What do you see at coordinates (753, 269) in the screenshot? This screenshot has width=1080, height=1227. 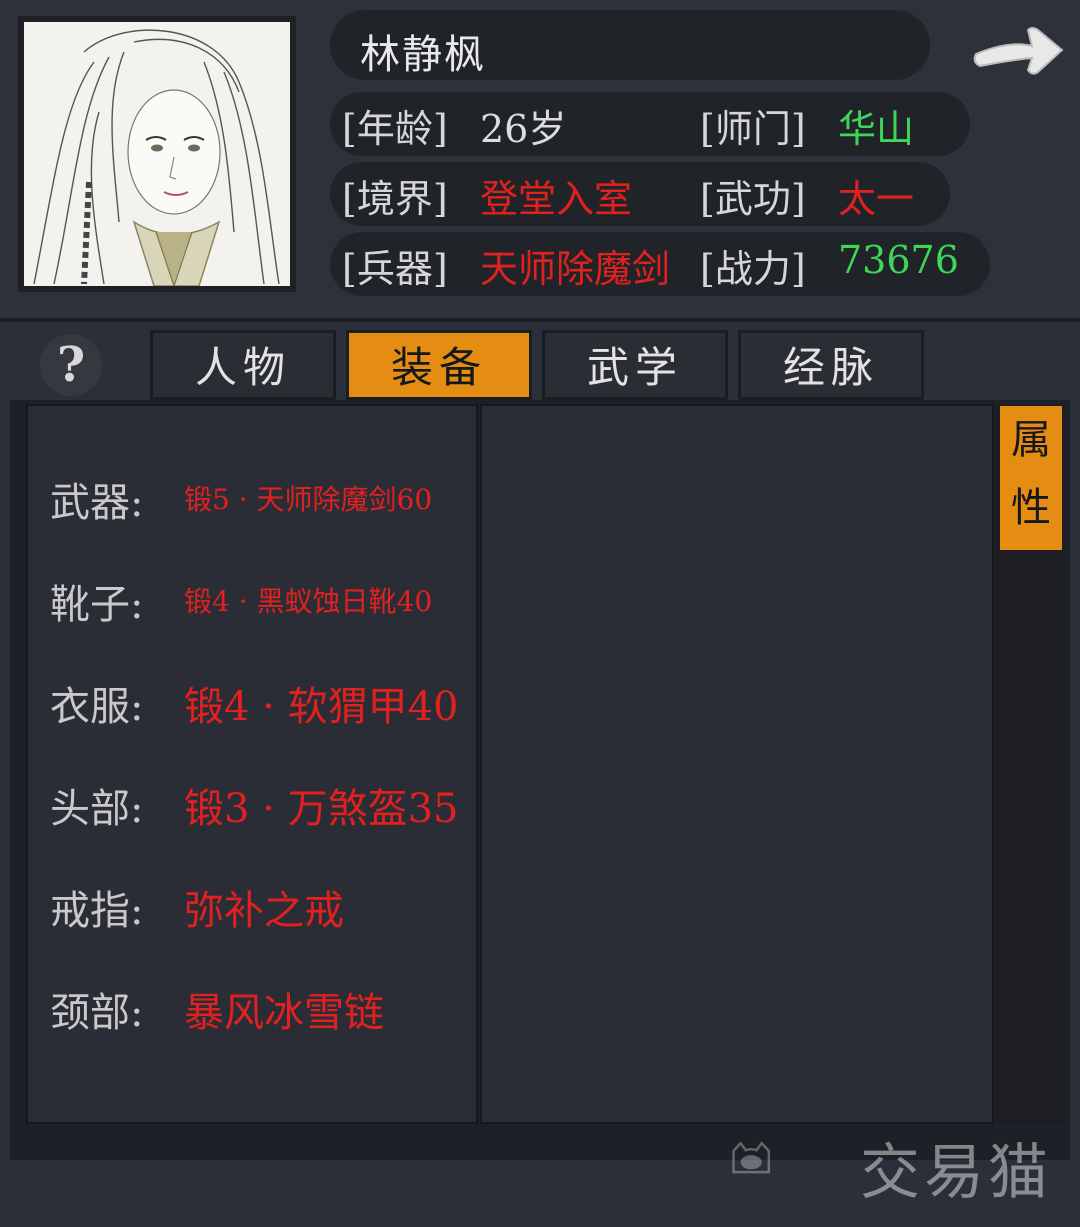 I see `power-label: [战力]` at bounding box center [753, 269].